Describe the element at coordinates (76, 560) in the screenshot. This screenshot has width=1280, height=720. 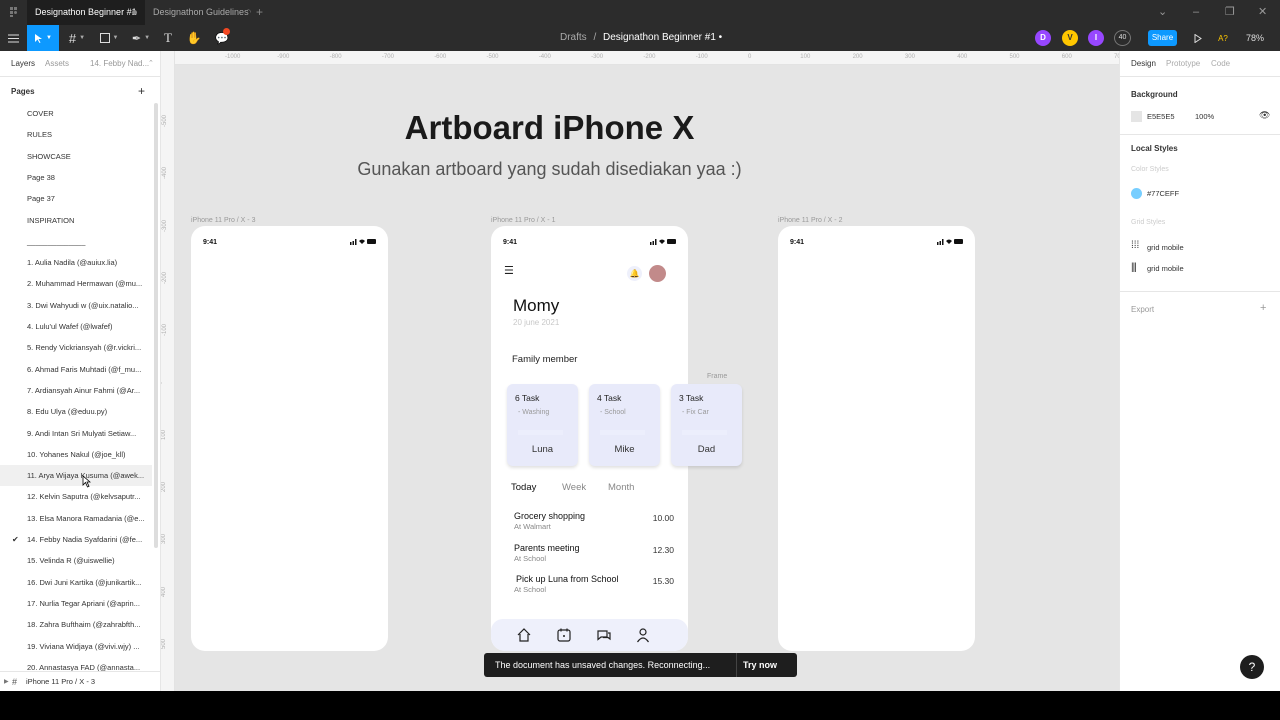
I see `page-list-item: 15. Velinda R (@uiswellie)` at that location.